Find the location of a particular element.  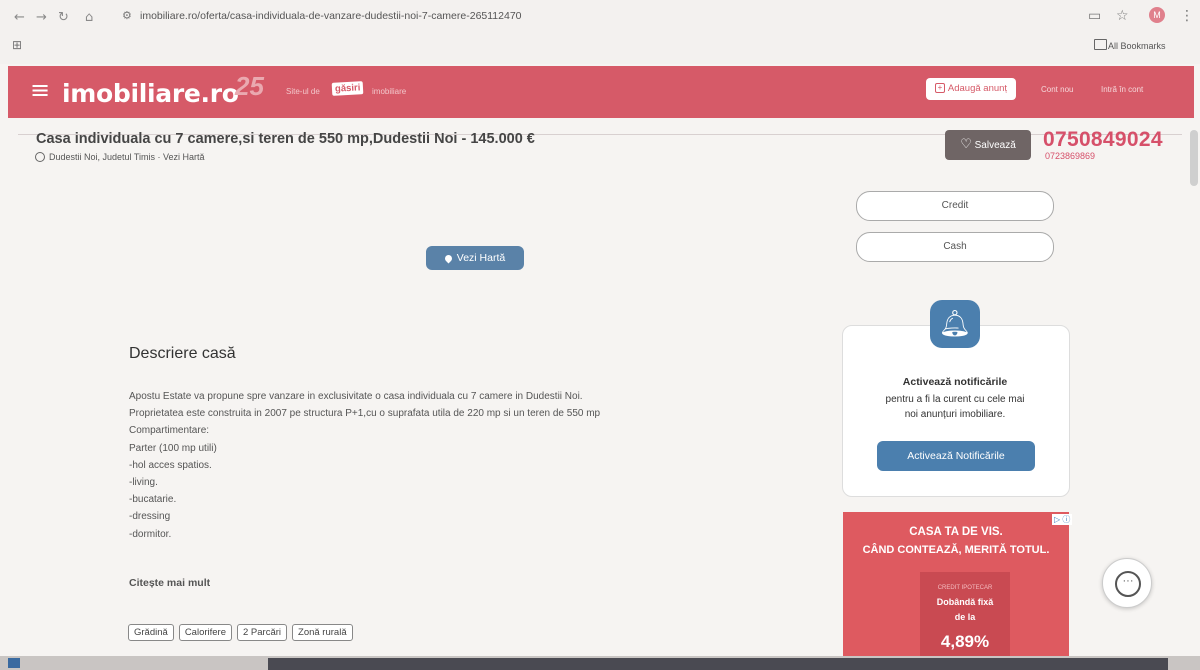

listing-location: Dudestii Noi, Judetul Timis · Vezi Hartă is located at coordinates (127, 157).